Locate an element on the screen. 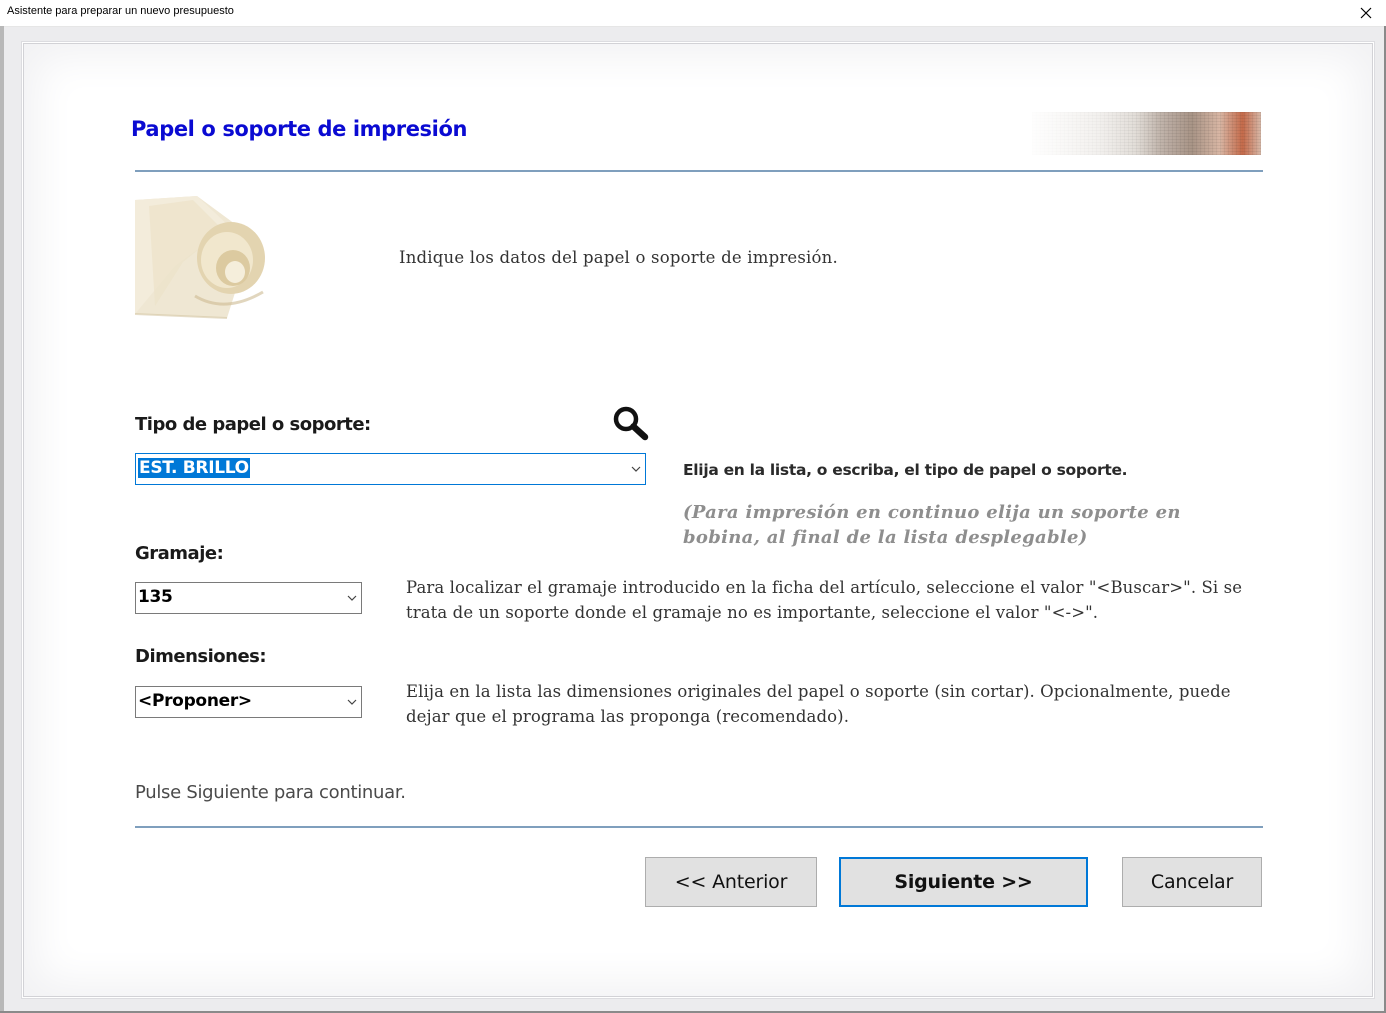 The image size is (1386, 1013). paper-type-combobox: EST. BRILLO is located at coordinates (390, 469).